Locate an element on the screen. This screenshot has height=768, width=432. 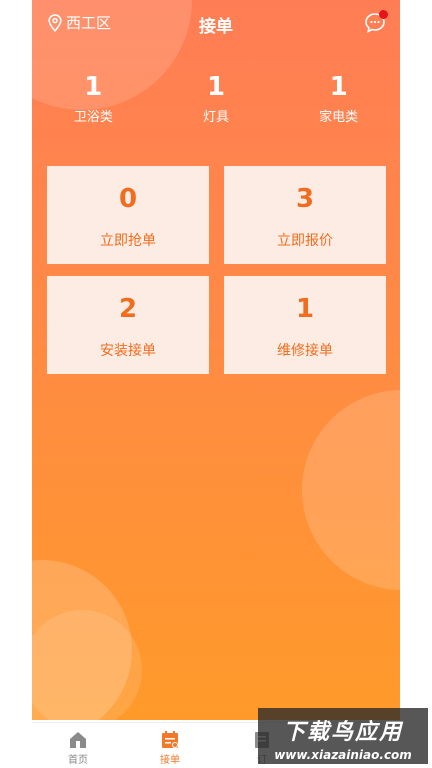
grab-order-card: 0 立即抢单 is located at coordinates (128, 215).